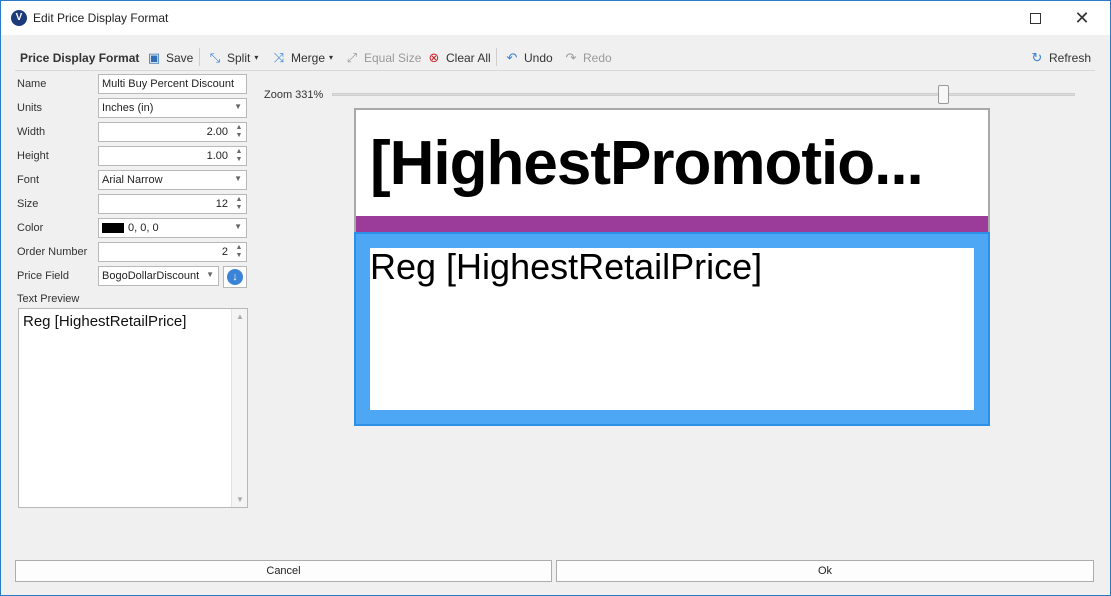 This screenshot has height=596, width=1111. Describe the element at coordinates (180, 57) in the screenshot. I see `save-label: Save` at that location.